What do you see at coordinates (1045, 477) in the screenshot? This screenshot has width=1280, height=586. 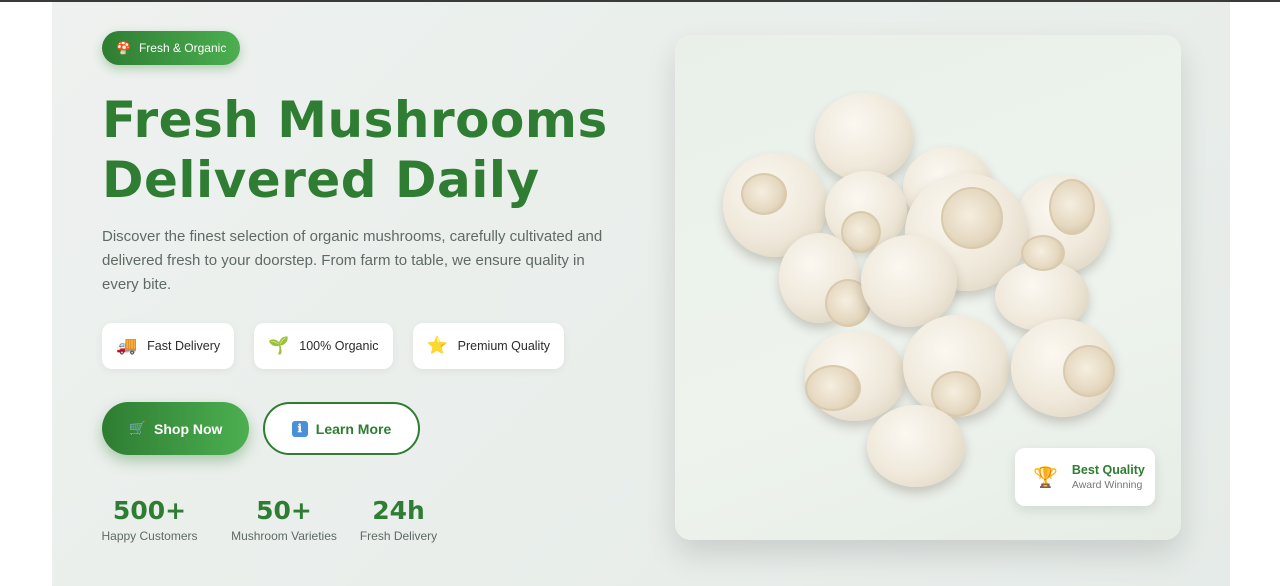 I see `trophy-icon: 🏆` at bounding box center [1045, 477].